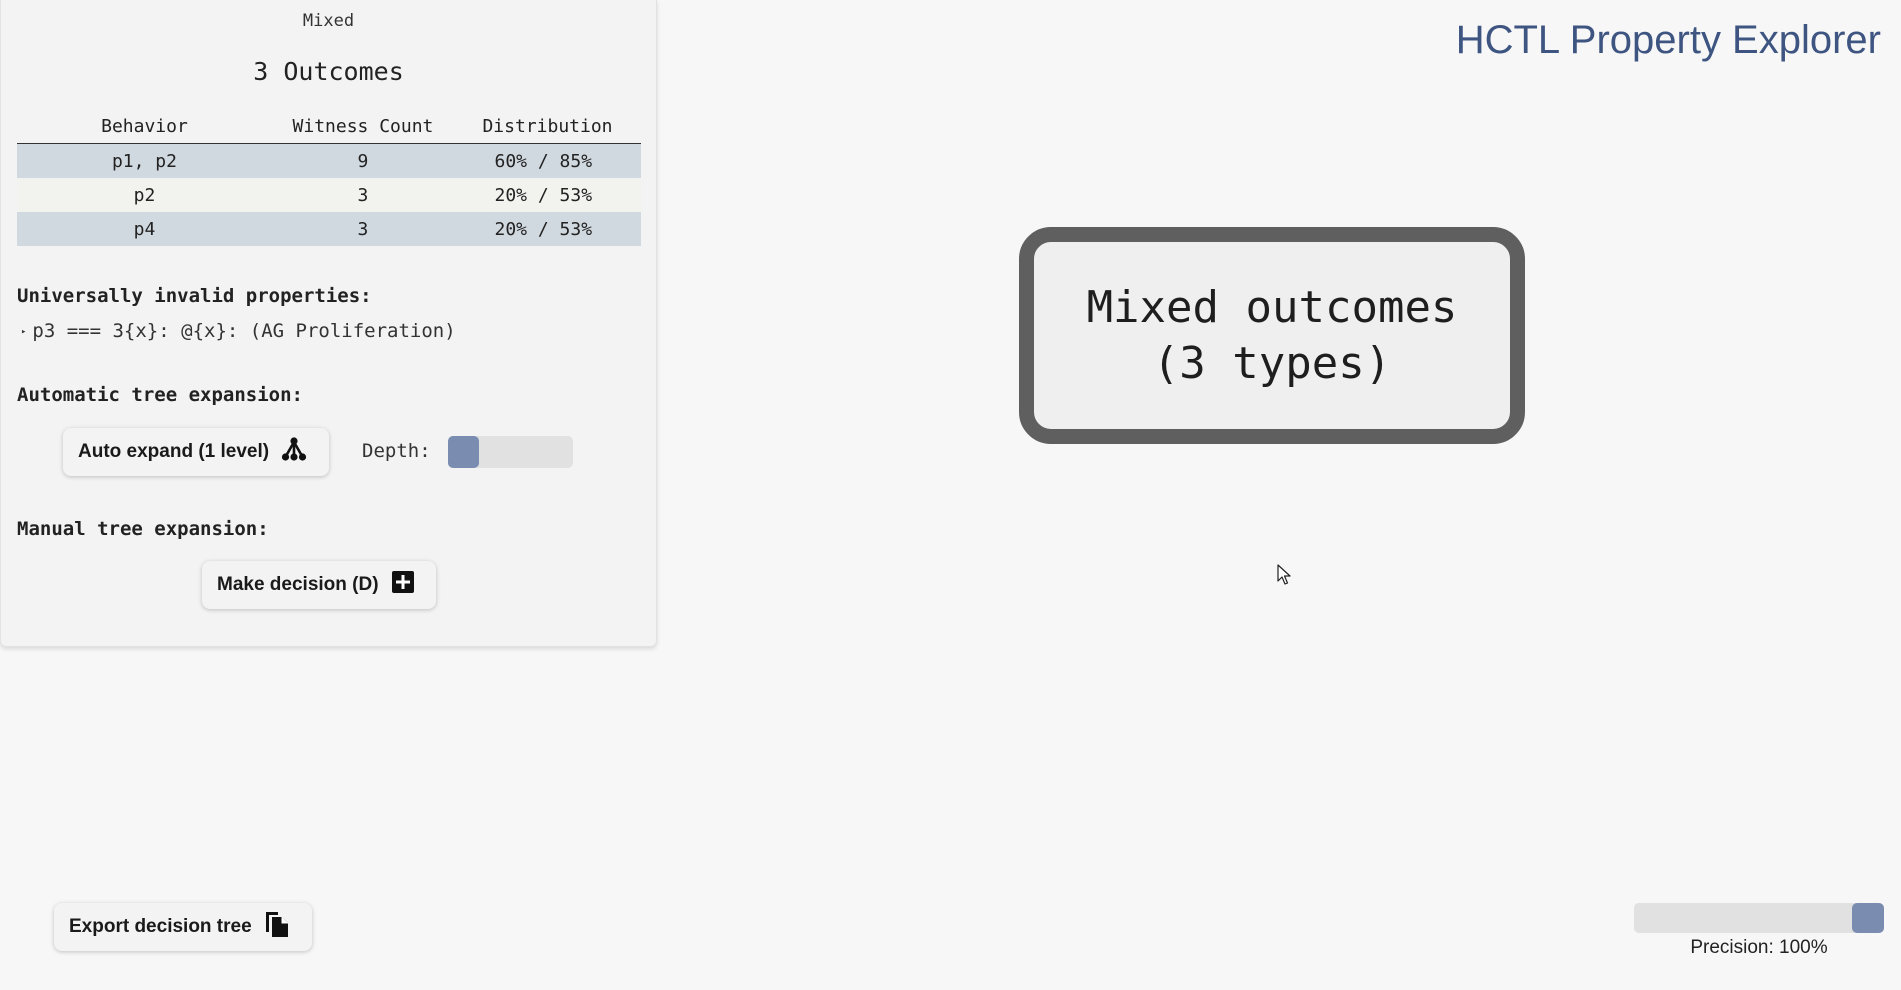 The width and height of the screenshot is (1901, 990). I want to click on precision-slider-track, so click(1759, 918).